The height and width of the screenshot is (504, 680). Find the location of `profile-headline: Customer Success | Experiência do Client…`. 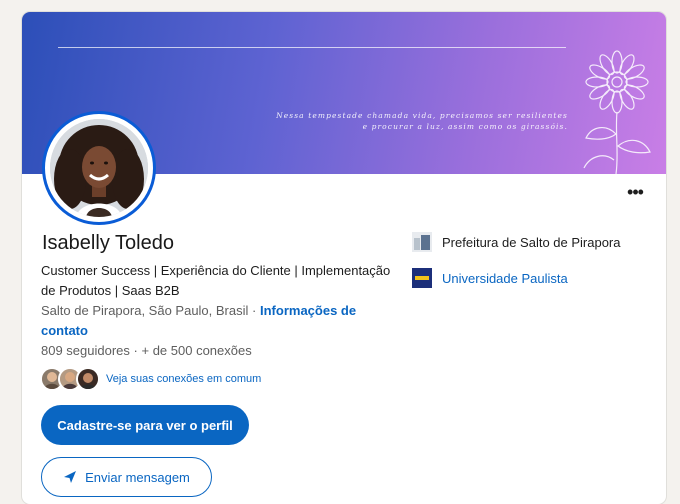

profile-headline: Customer Success | Experiência do Client… is located at coordinates (216, 280).